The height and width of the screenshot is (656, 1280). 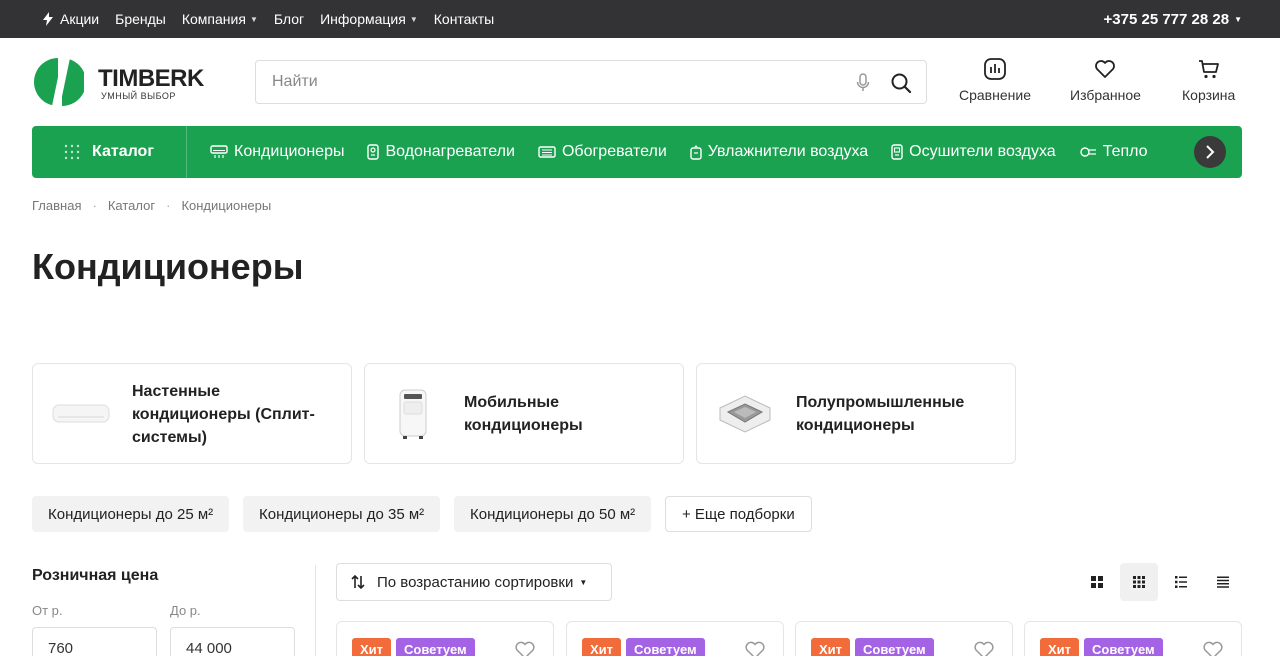 I want to click on view-grid-large-button, so click(x=1097, y=582).